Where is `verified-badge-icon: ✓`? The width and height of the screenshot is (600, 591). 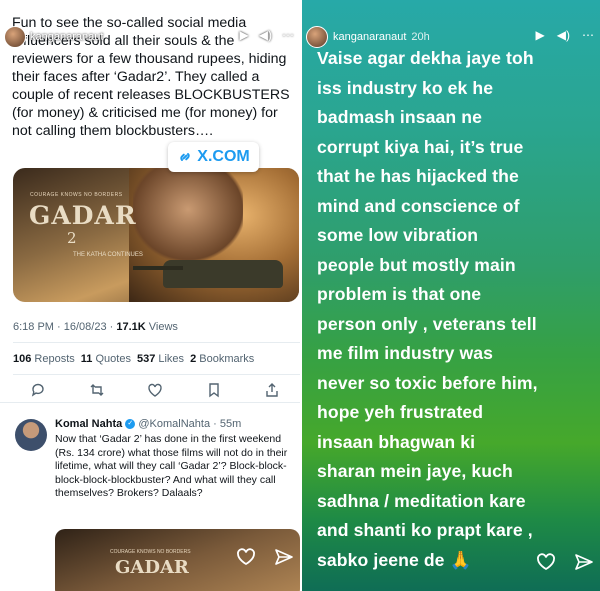 verified-badge-icon: ✓ is located at coordinates (130, 424).